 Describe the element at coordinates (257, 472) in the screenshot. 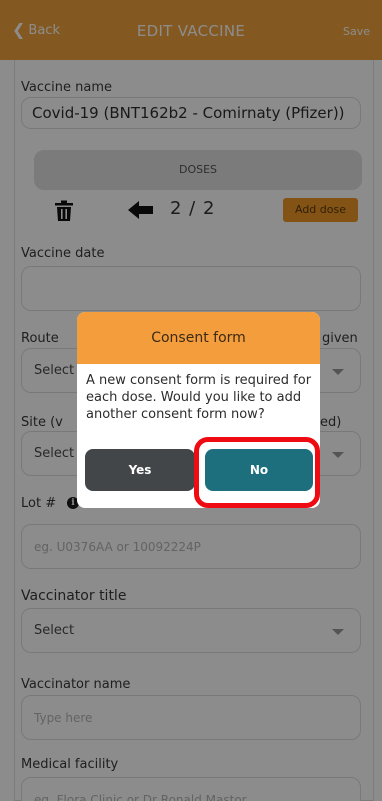

I see `highlight-box` at that location.